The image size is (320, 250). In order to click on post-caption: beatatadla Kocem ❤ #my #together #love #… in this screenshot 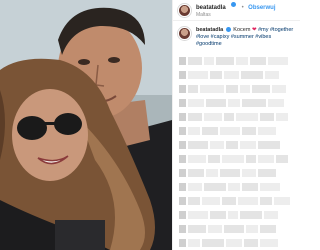, I will do `click(236, 36)`.